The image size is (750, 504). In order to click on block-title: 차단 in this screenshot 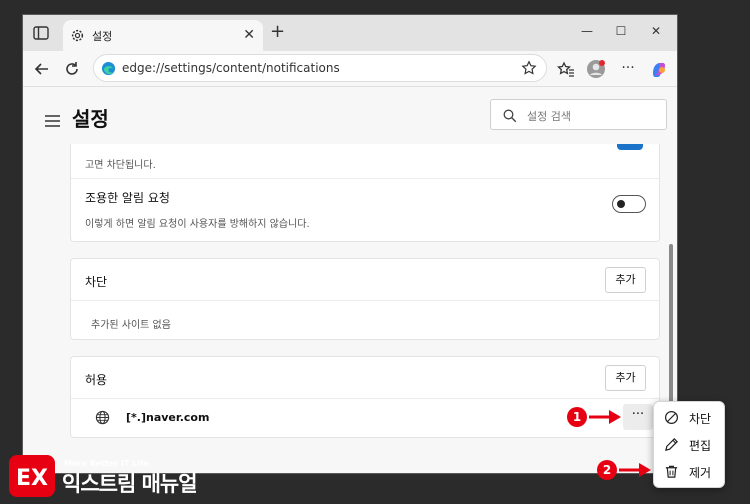, I will do `click(96, 282)`.